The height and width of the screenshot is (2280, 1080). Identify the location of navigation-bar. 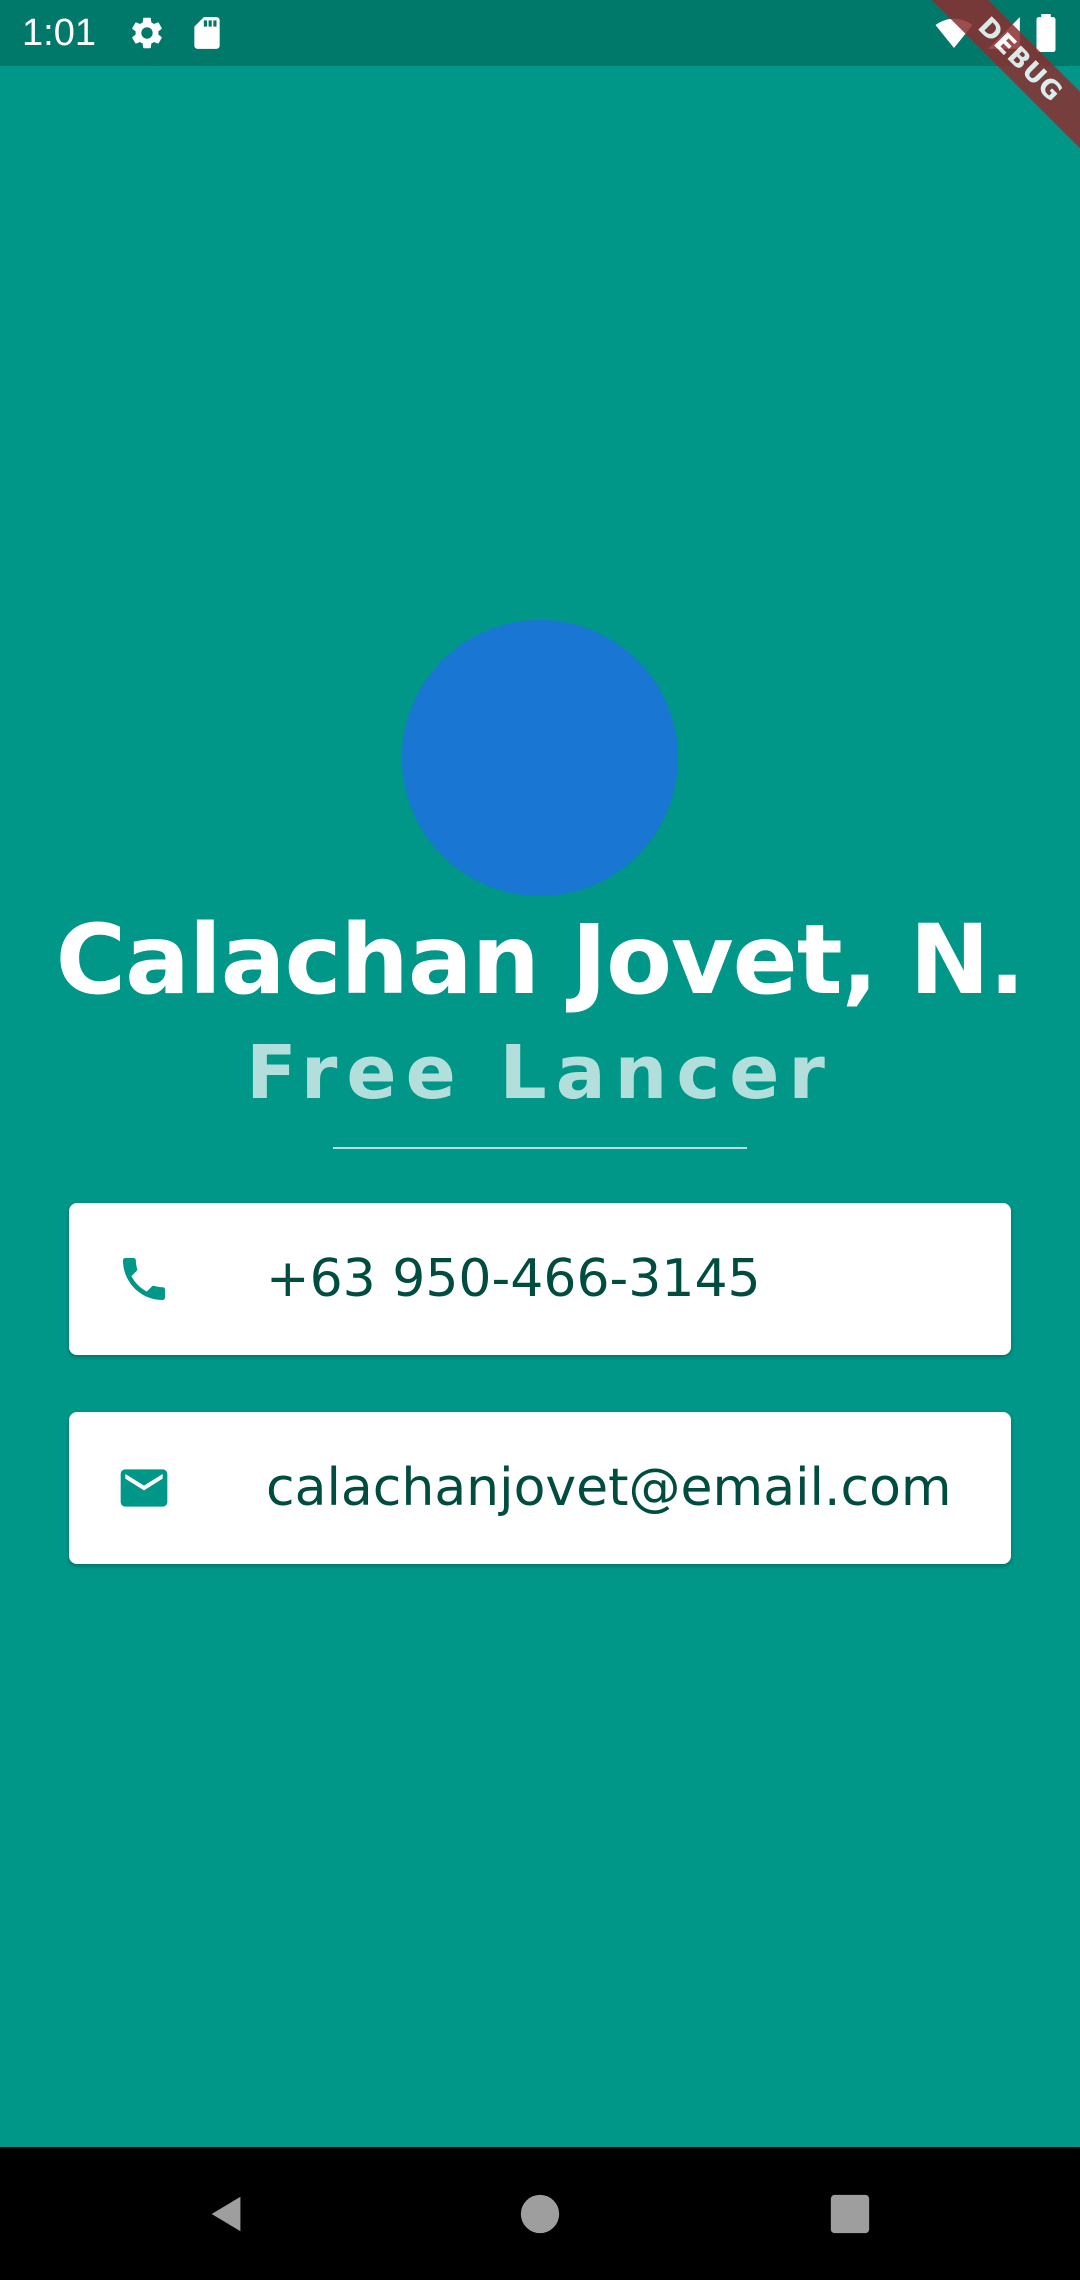
(540, 2213).